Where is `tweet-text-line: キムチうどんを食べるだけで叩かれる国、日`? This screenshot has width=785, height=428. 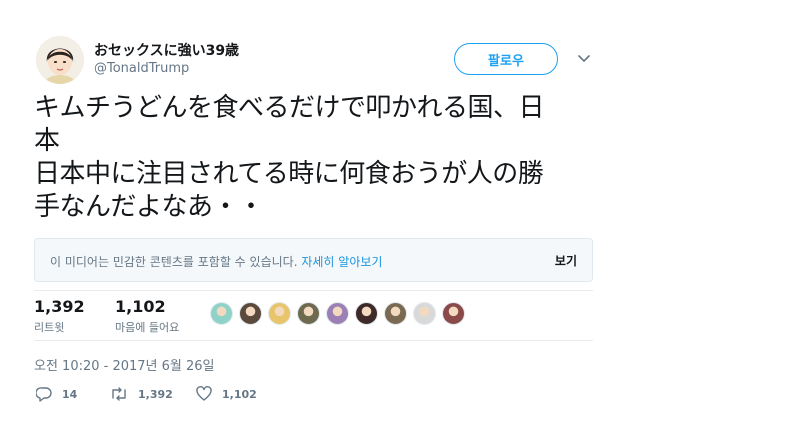 tweet-text-line: キムチうどんを食べるだけで叩かれる国、日 is located at coordinates (289, 108).